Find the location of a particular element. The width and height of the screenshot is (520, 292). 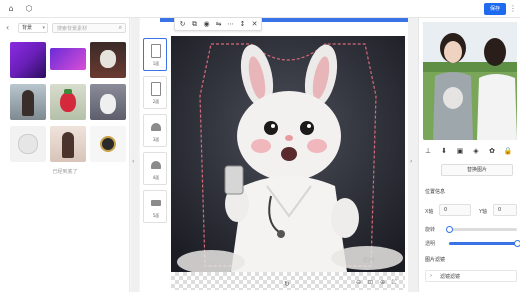

y-axis-label: Y轴 is located at coordinates (483, 212).